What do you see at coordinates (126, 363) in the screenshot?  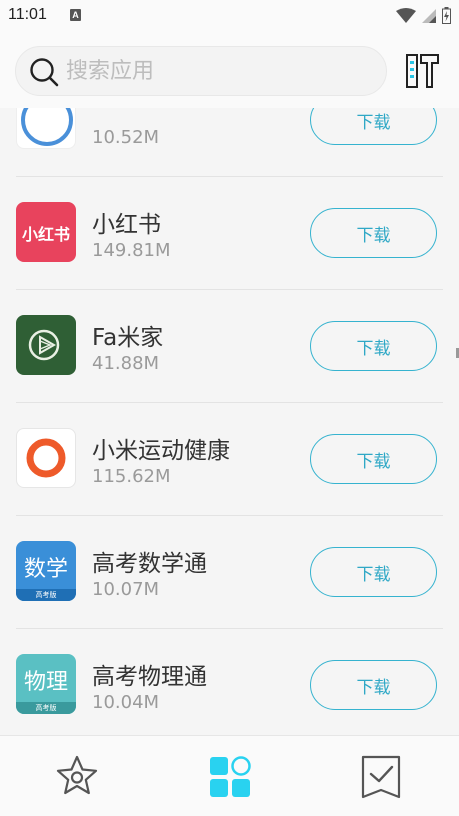 I see `app-size: 41.88M` at bounding box center [126, 363].